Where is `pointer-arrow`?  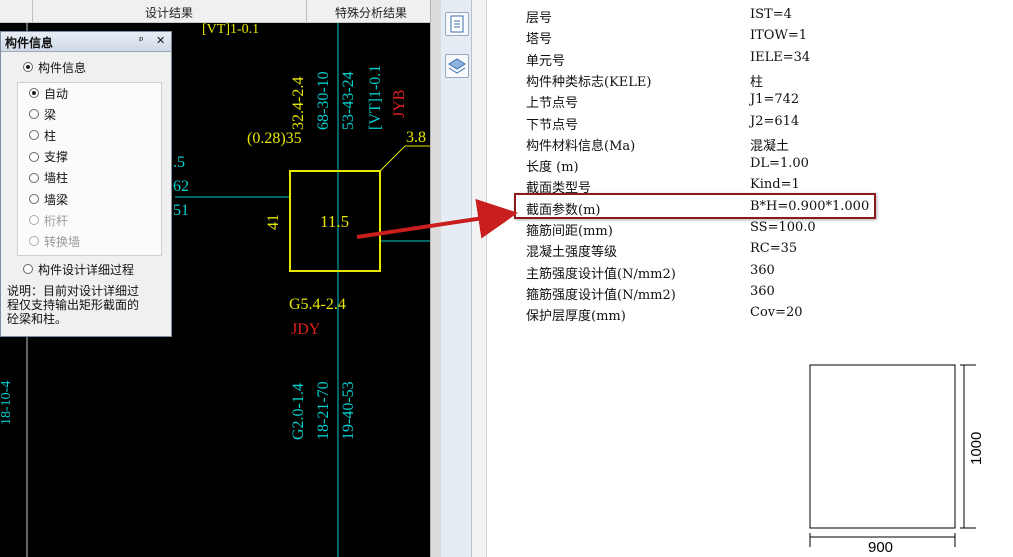
pointer-arrow is located at coordinates (437, 218).